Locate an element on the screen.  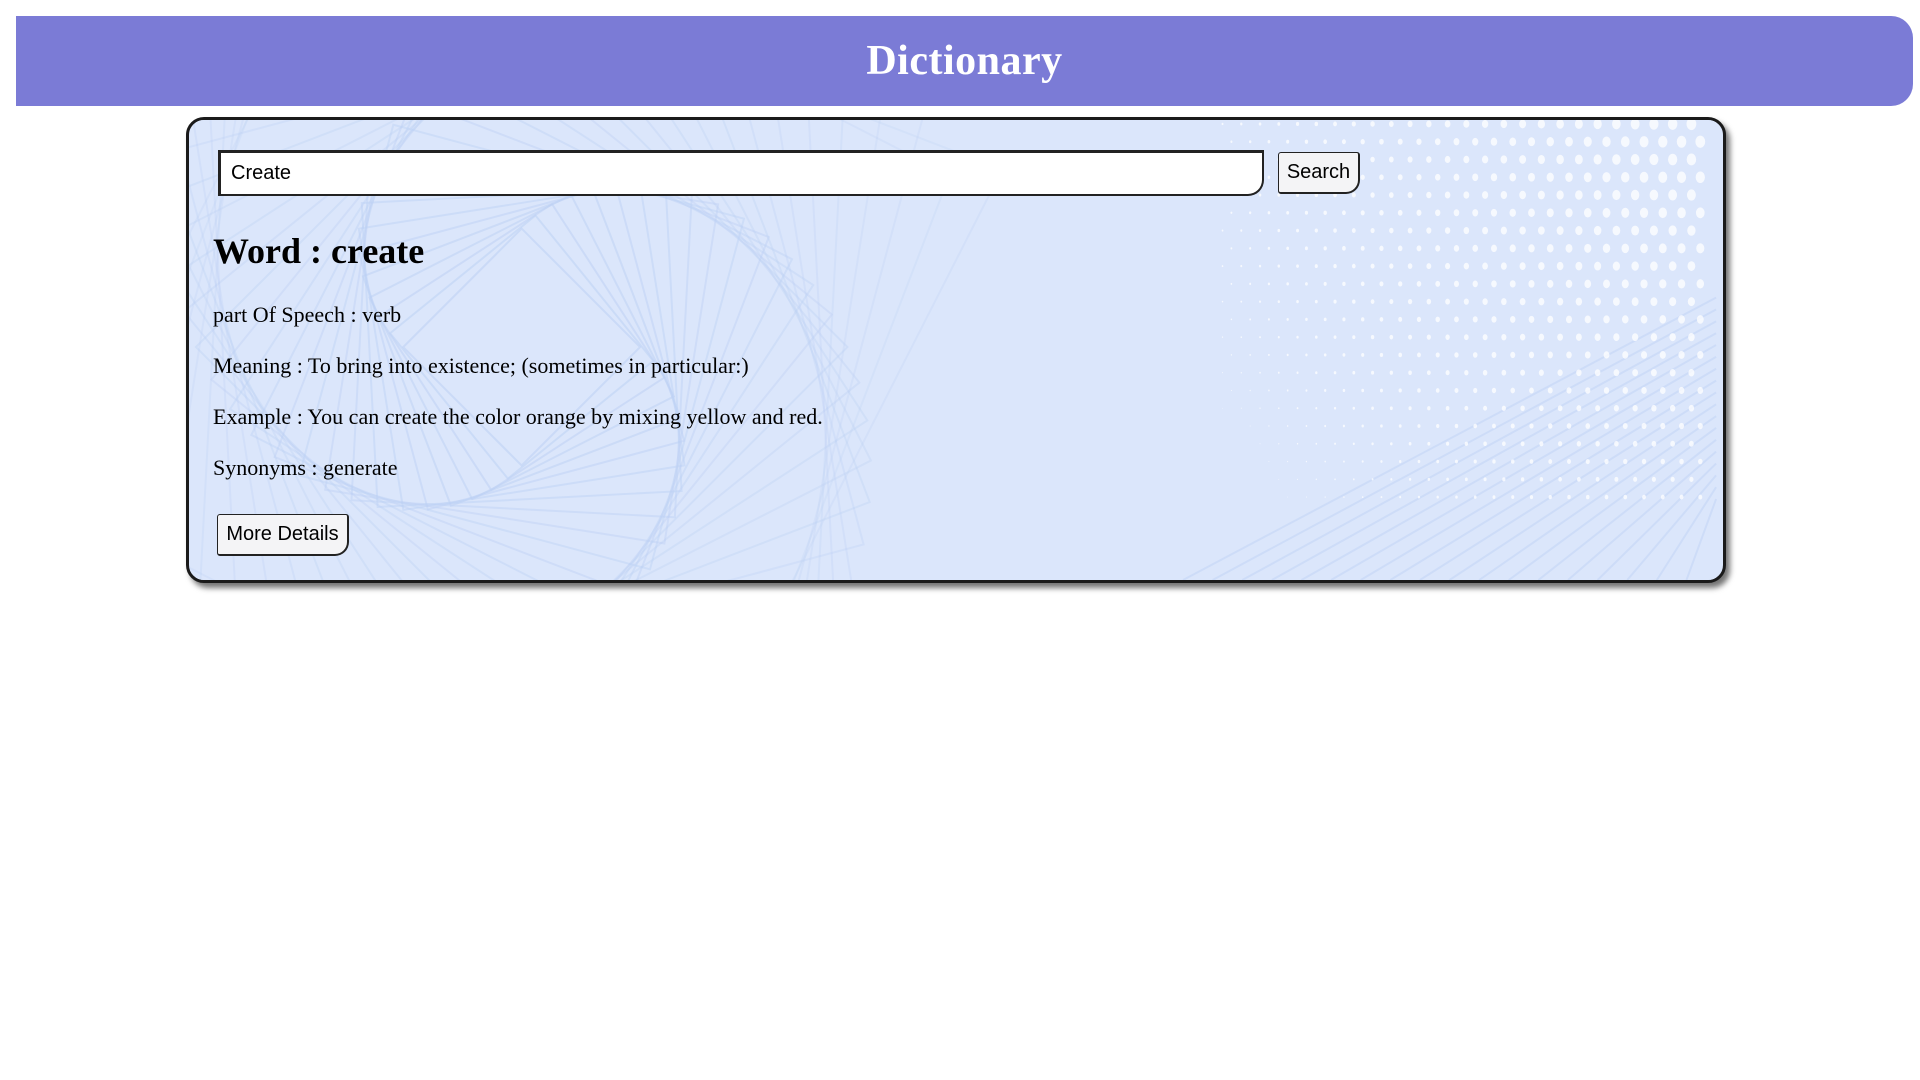
more-details-button: More Details is located at coordinates (283, 535).